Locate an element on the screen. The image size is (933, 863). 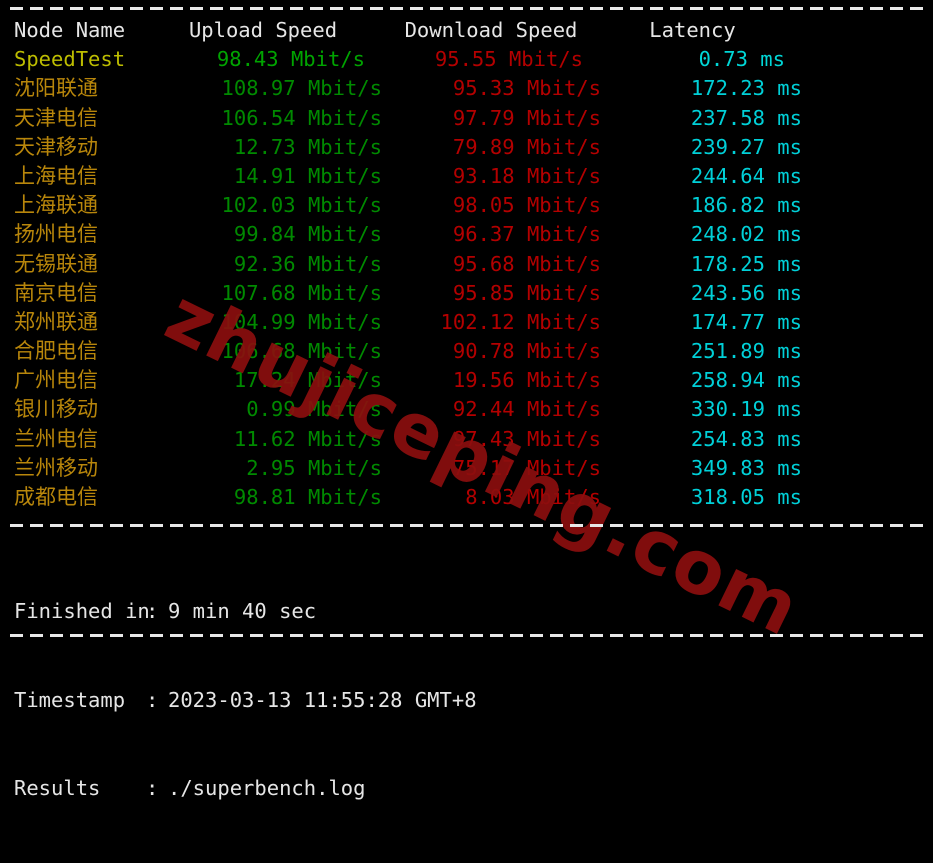
download-speed-value: 95.55 Mbit/s is located at coordinates (508, 59).